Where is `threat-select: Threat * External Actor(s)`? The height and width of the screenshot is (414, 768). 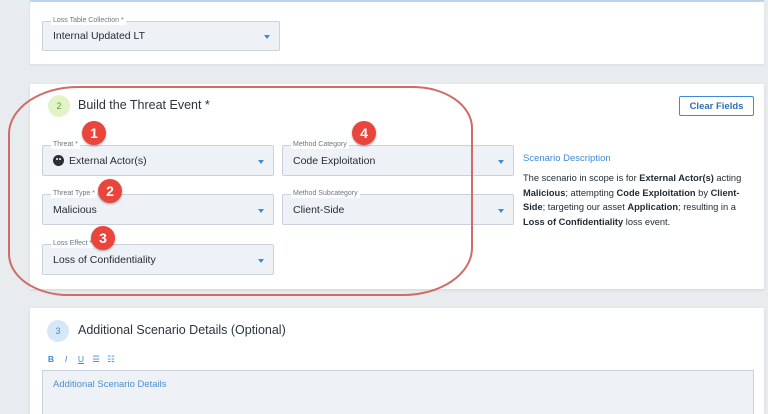
threat-select: Threat * External Actor(s) is located at coordinates (158, 158).